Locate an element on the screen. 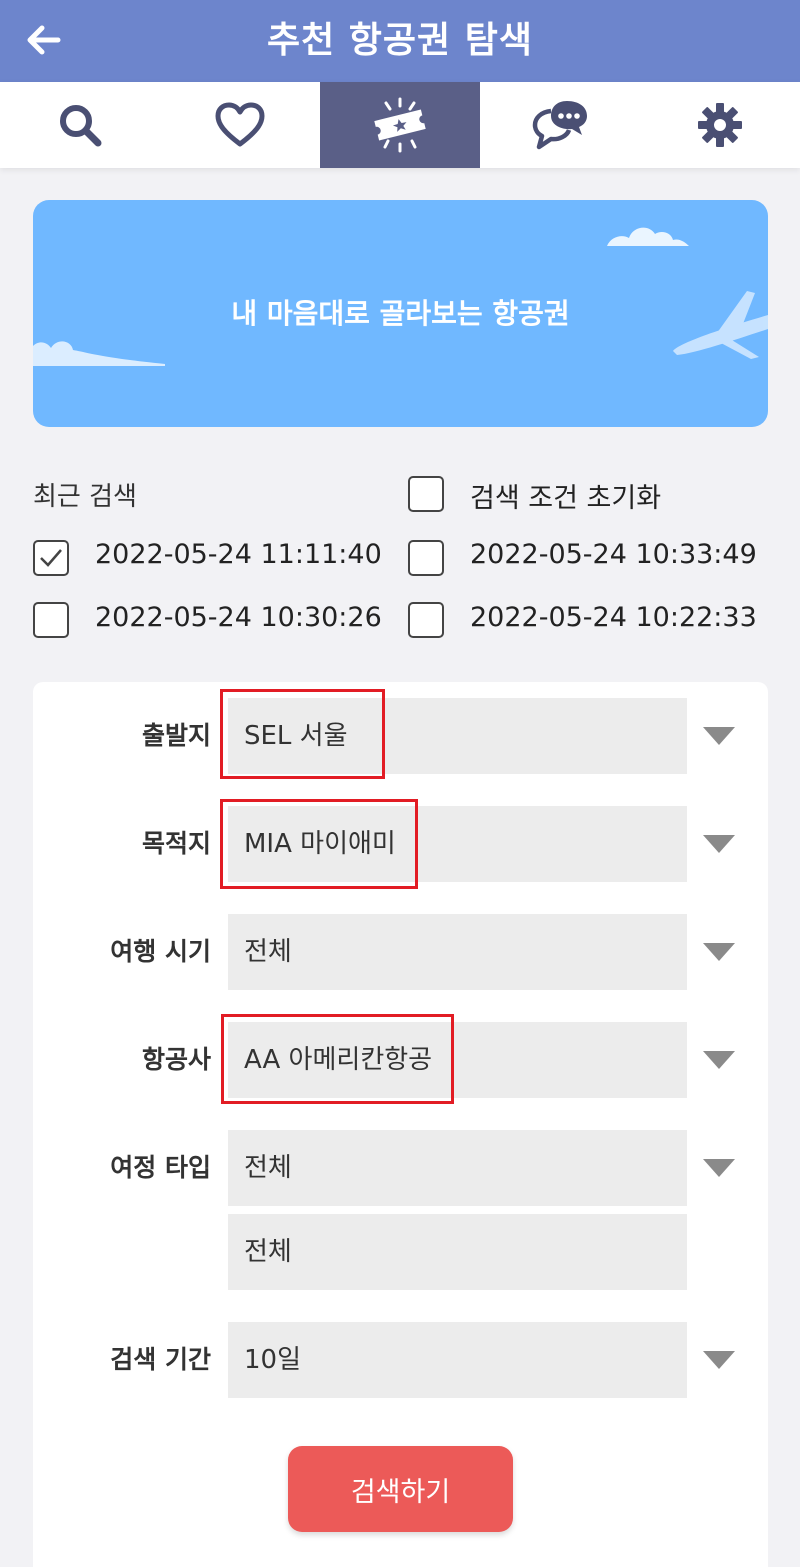 Image resolution: width=800 pixels, height=1567 pixels. search-button: 검색하기 is located at coordinates (400, 1489).